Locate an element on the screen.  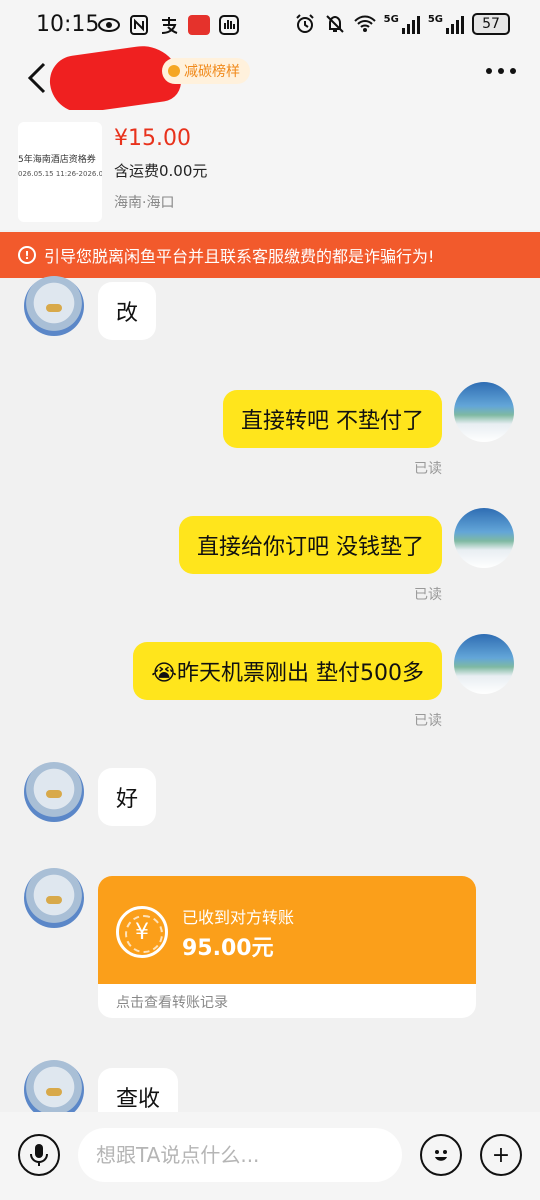
message-input is located at coordinates (240, 1155).